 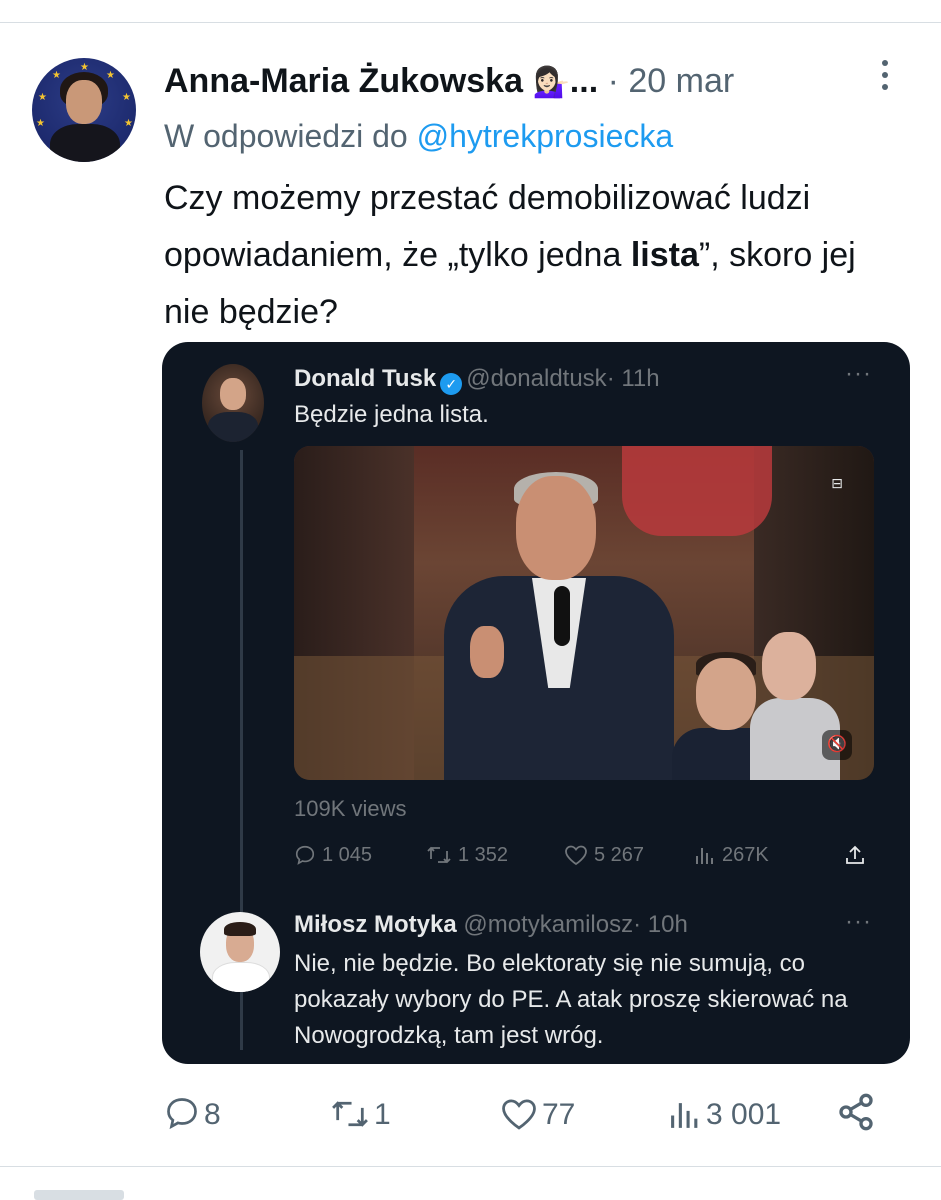 What do you see at coordinates (240, 952) in the screenshot?
I see `motyka-avatar` at bounding box center [240, 952].